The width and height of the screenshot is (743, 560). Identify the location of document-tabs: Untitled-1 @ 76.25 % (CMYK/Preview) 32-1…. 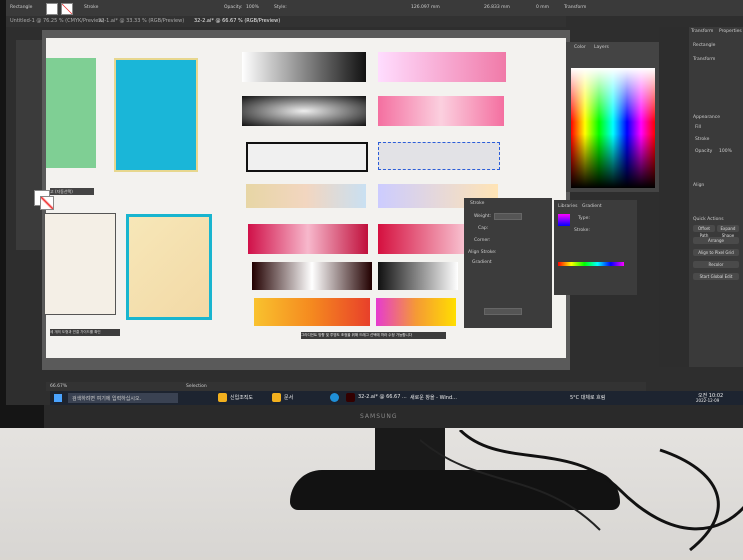
(286, 21).